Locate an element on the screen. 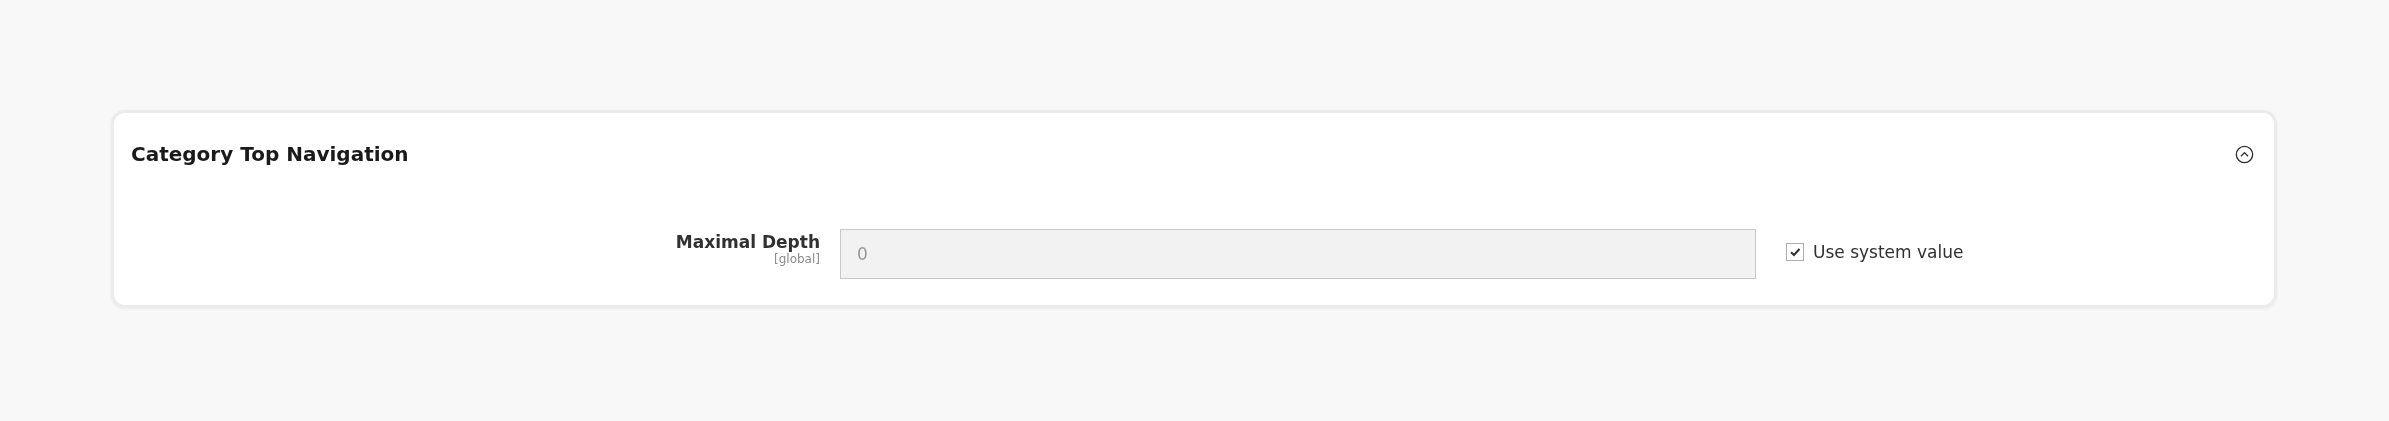 This screenshot has width=2389, height=421. checkmark-icon is located at coordinates (1795, 252).